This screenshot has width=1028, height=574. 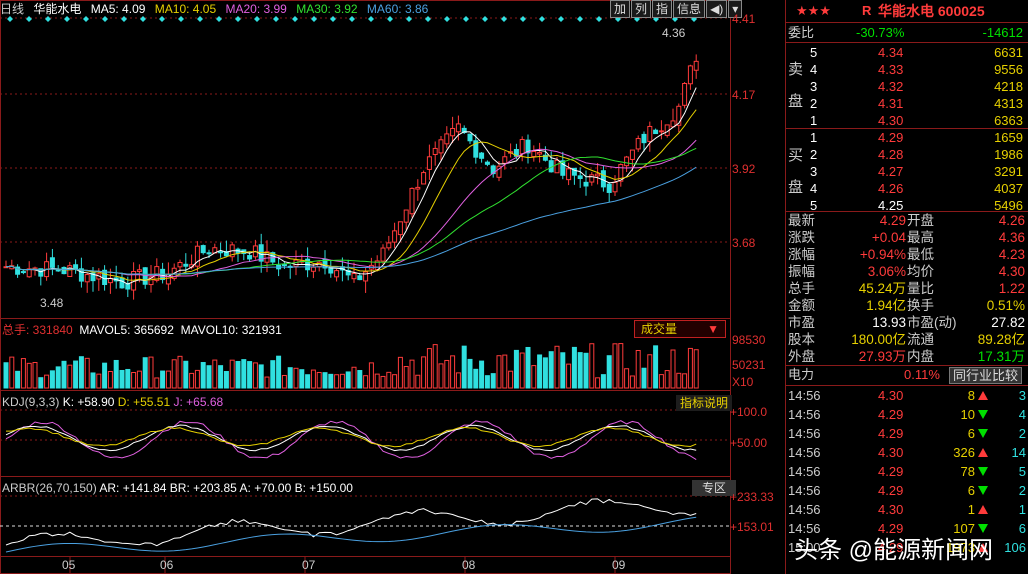 I want to click on stat-label: 涨幅, so click(x=801, y=254).